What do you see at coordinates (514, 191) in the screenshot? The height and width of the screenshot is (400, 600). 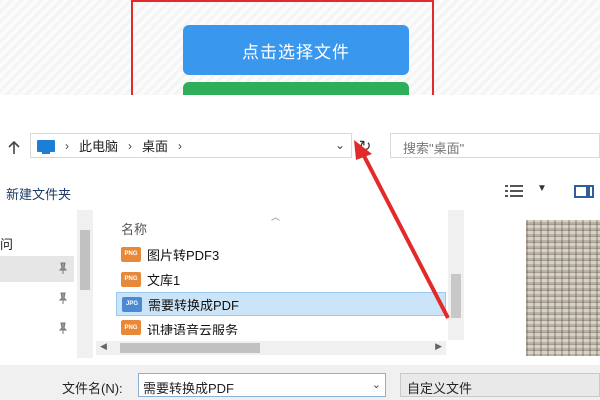 I see `view-options-icon` at bounding box center [514, 191].